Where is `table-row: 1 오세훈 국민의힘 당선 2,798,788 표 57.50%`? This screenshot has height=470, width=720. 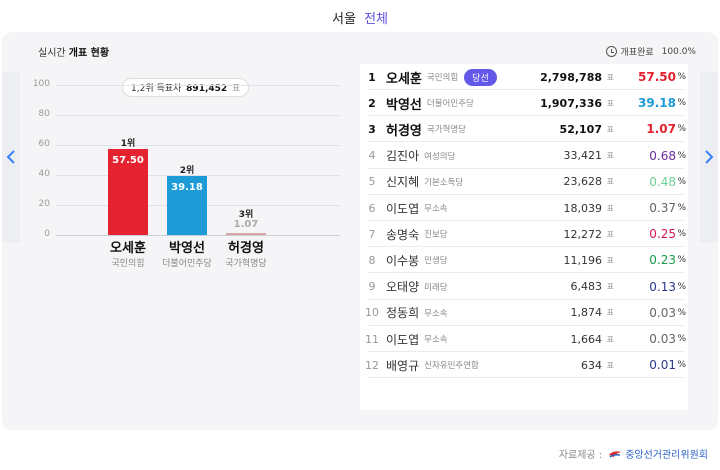 table-row: 1 오세훈 국민의힘 당선 2,798,788 표 57.50% is located at coordinates (524, 77).